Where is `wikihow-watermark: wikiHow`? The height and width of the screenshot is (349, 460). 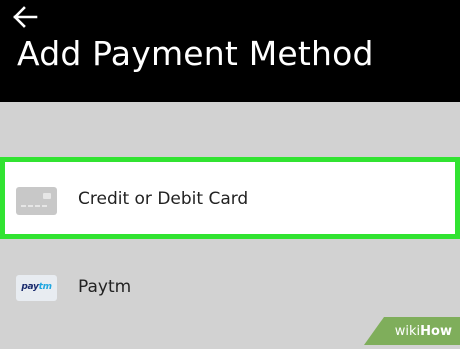 wikihow-watermark: wikiHow is located at coordinates (405, 327).